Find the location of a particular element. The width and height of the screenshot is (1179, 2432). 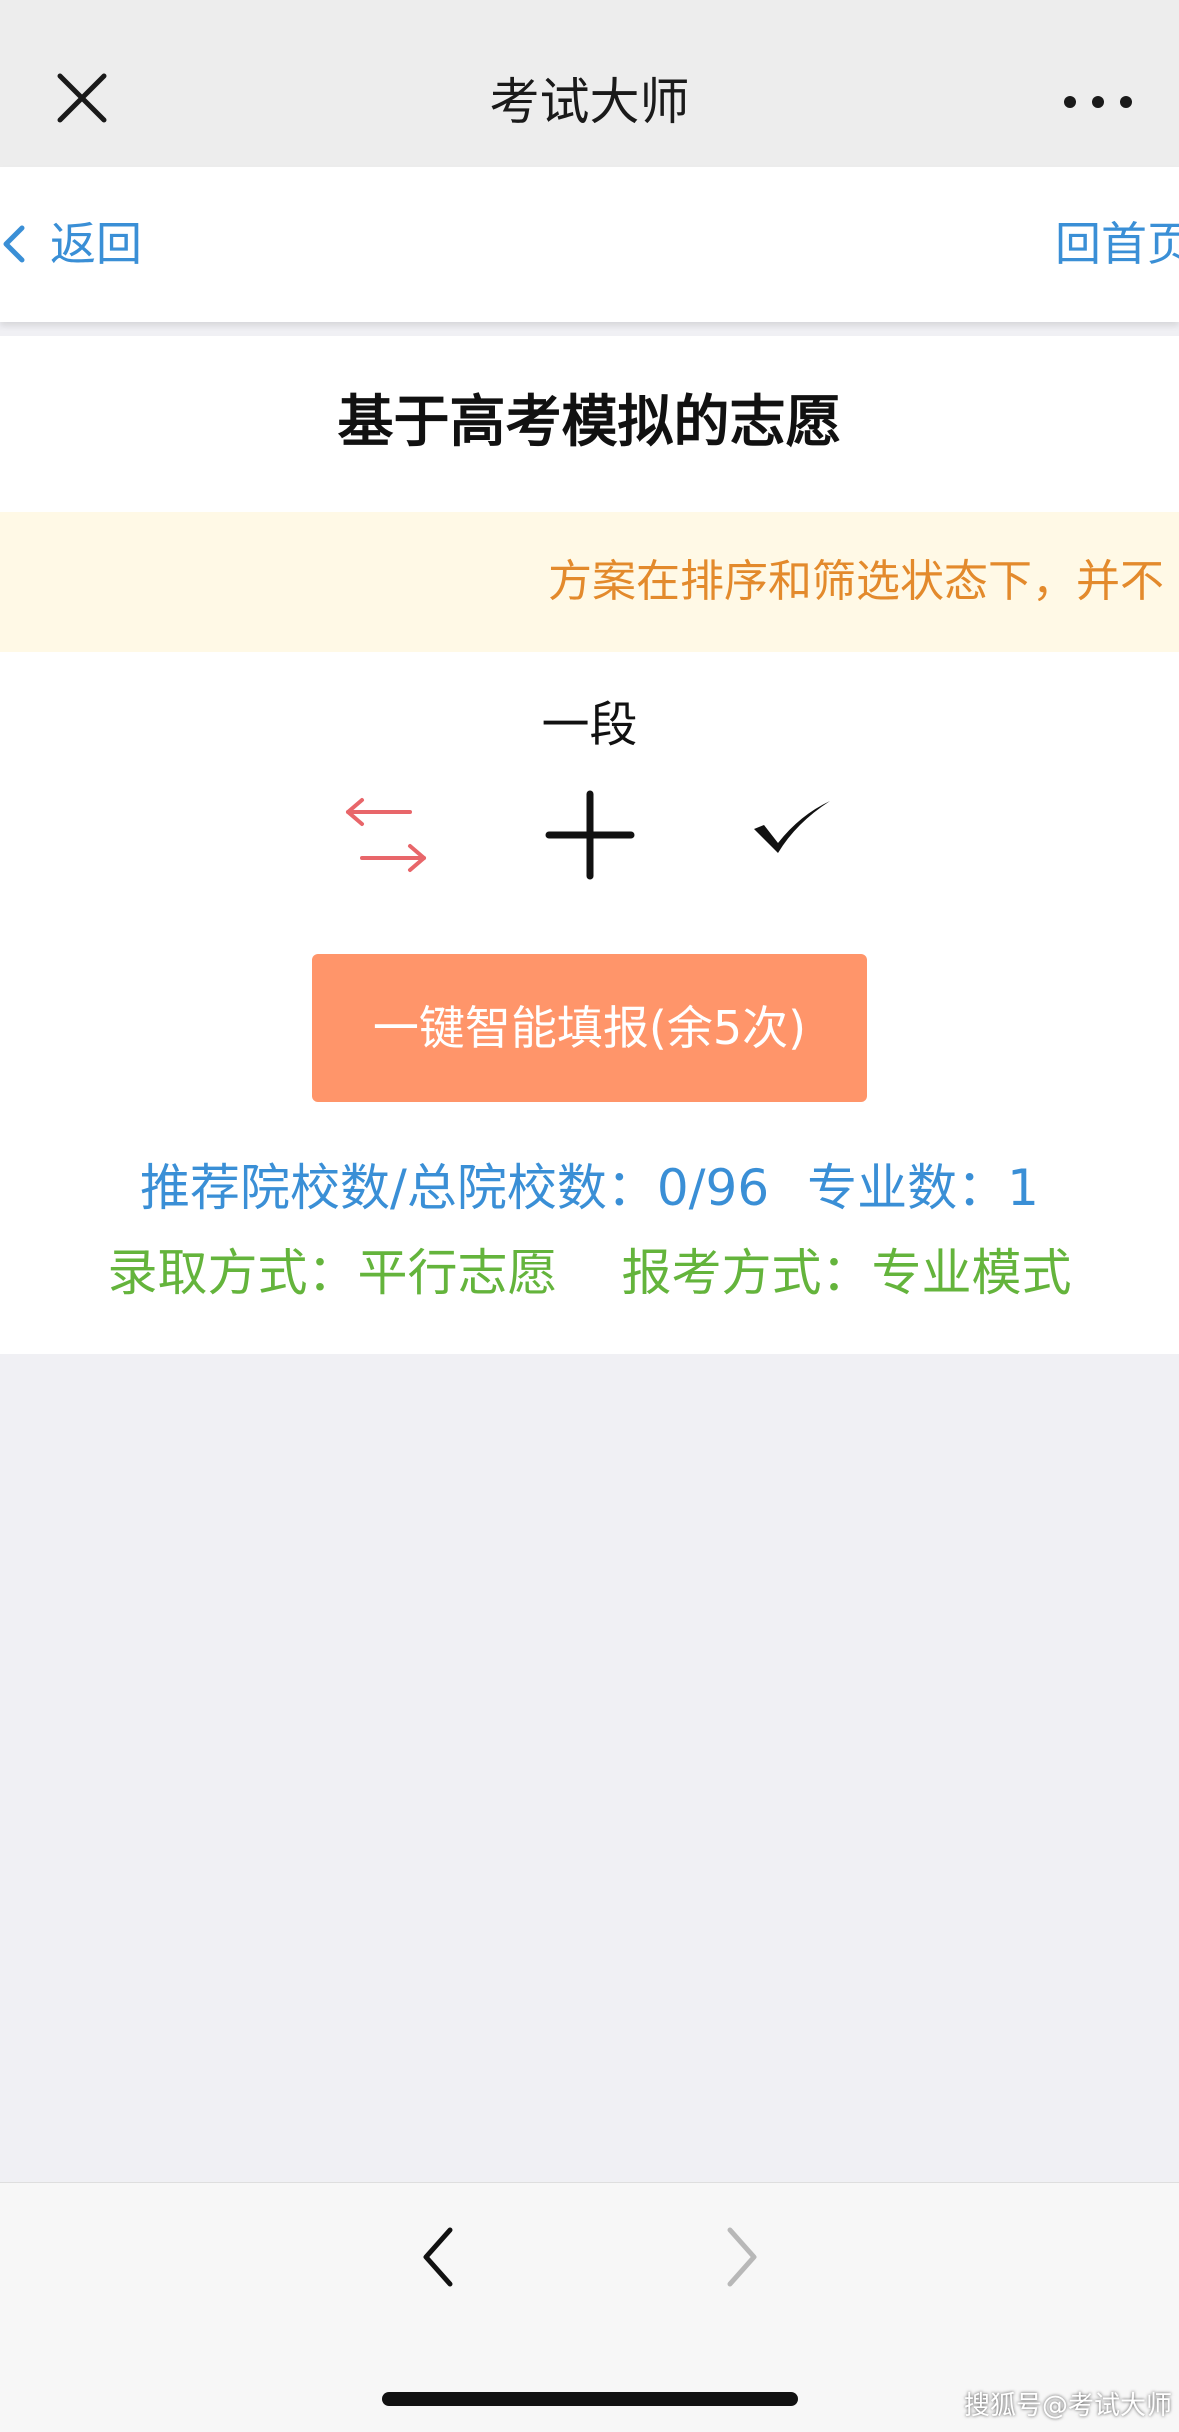

nav-bar is located at coordinates (589, 244).